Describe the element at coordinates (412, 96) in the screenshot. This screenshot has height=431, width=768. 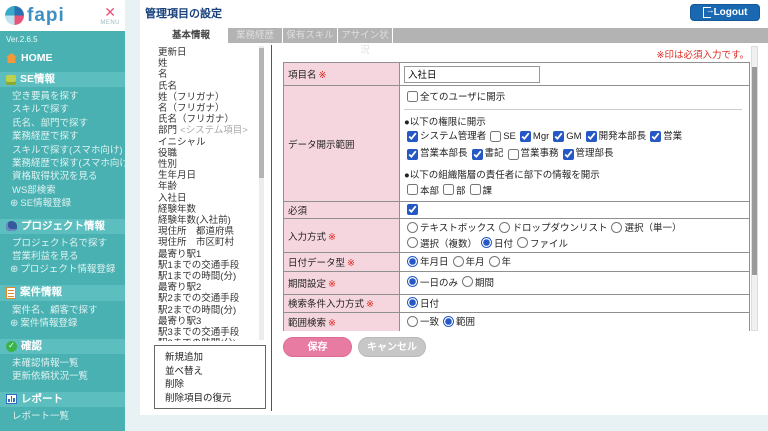
I see `all-users-checkbox` at that location.